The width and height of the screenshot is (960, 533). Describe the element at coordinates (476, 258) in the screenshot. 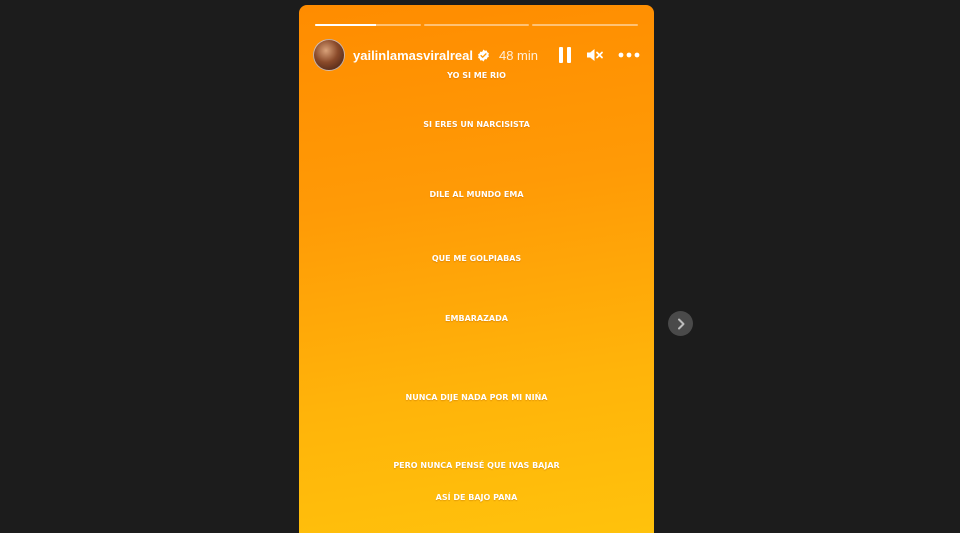

I see `story-text-line-4: QUE ME GOLPIABAS` at that location.